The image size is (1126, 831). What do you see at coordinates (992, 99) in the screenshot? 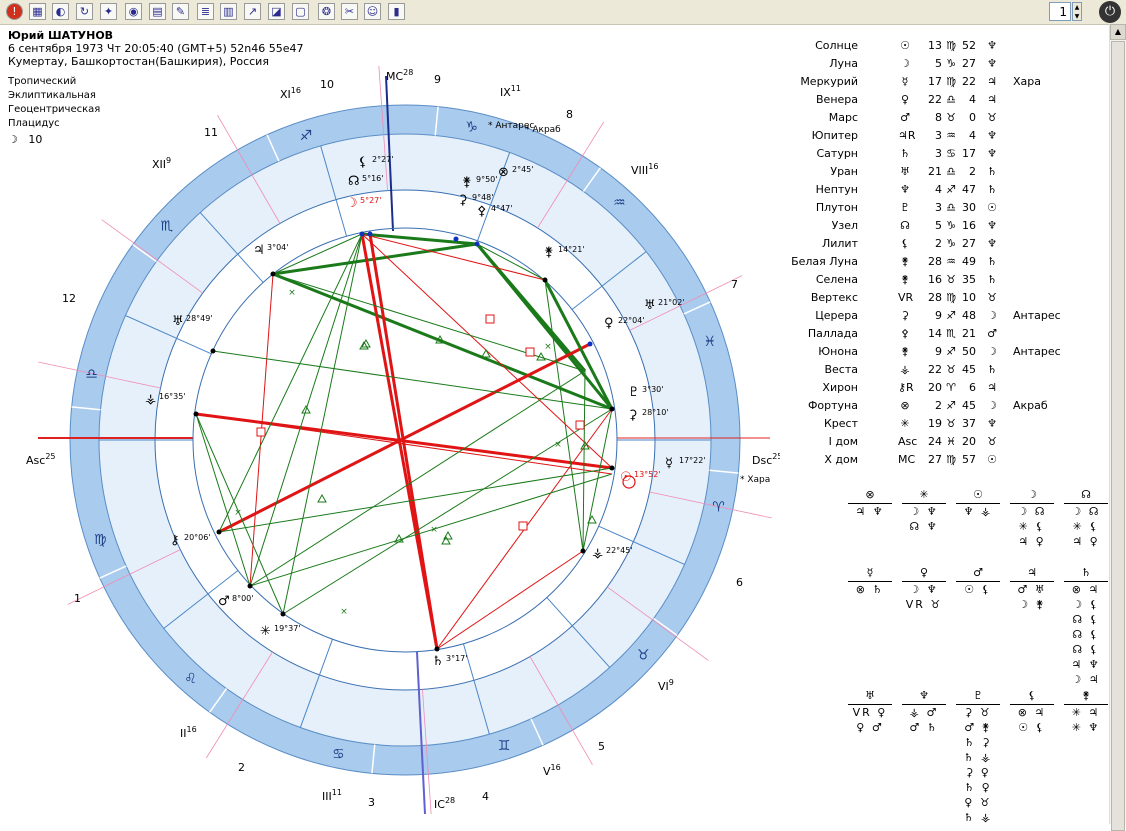
I see `ruler-symbol-icon: ♃` at bounding box center [992, 99].